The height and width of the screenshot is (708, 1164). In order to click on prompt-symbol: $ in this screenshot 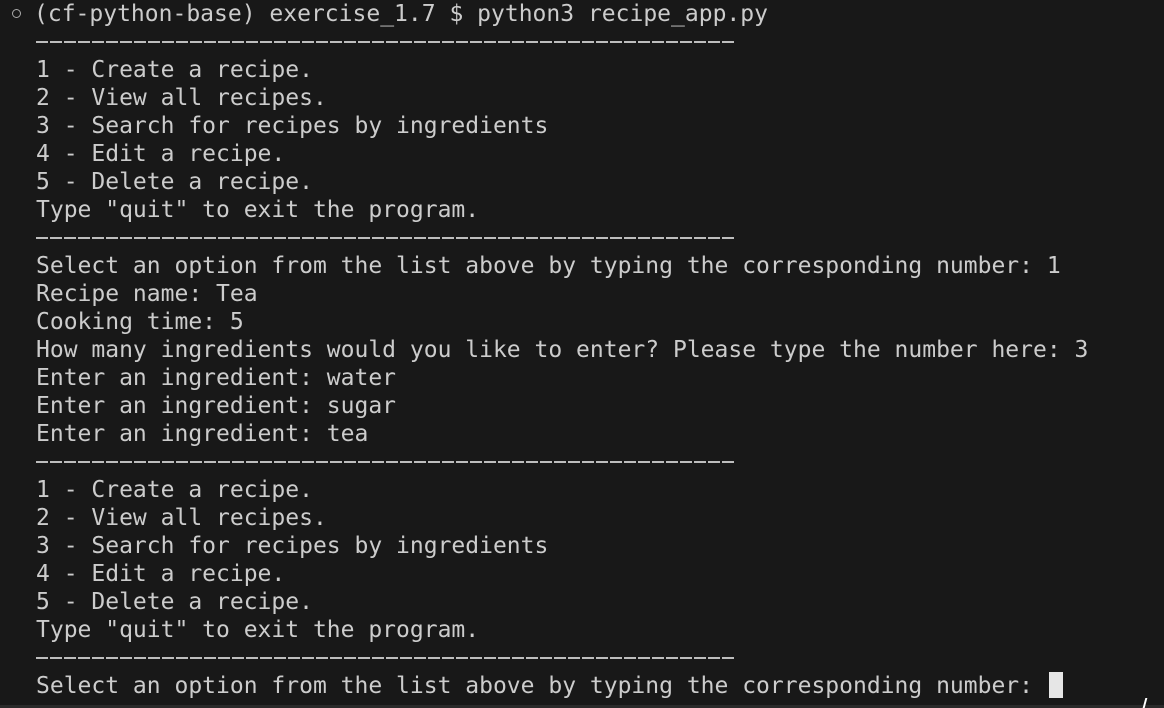, I will do `click(456, 14)`.